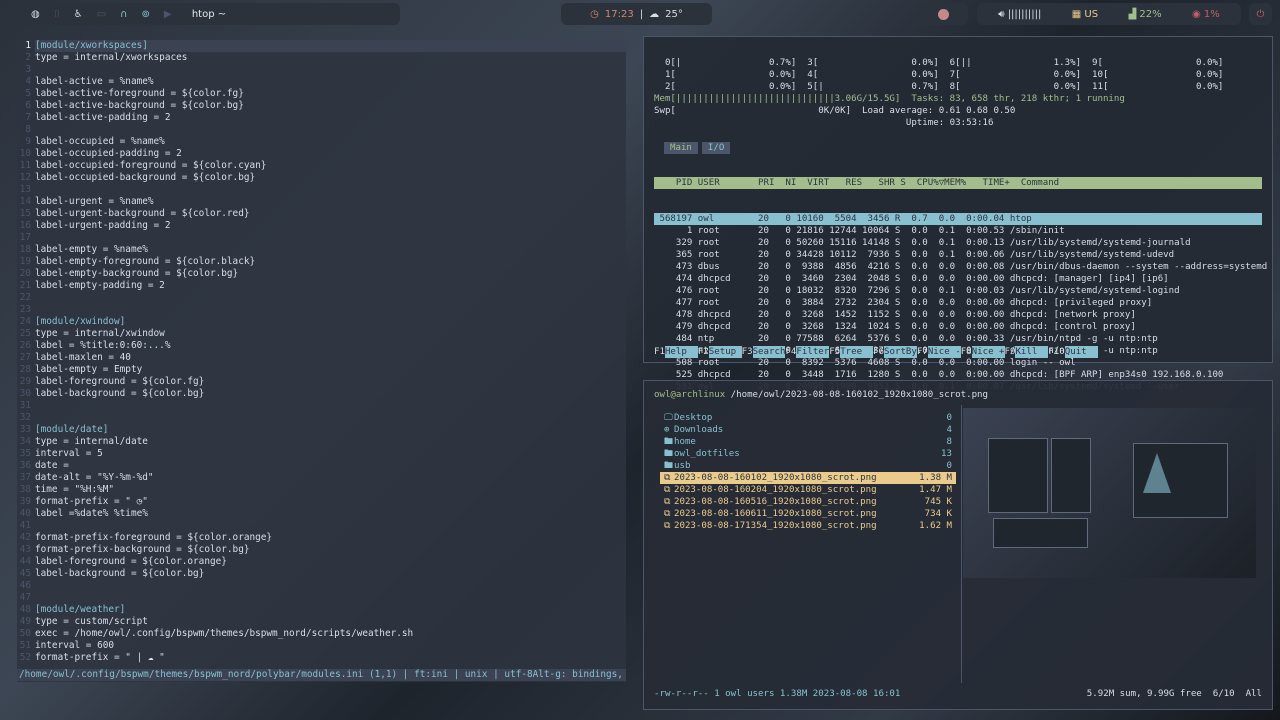  Describe the element at coordinates (330, 58) in the screenshot. I see `line-text: type = internal/xworkspaces` at that location.